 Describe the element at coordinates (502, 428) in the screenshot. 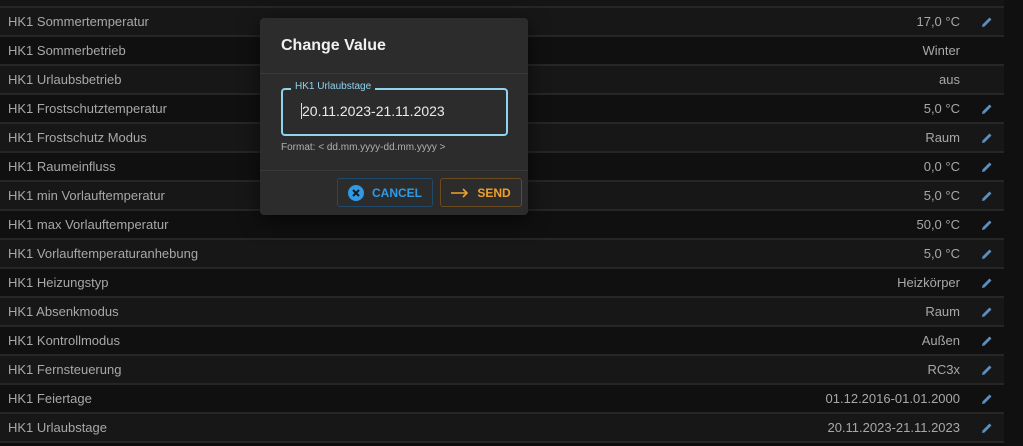

I see `table-row: HK1 Urlaubstage 20.11.2023-21.11.2023` at that location.